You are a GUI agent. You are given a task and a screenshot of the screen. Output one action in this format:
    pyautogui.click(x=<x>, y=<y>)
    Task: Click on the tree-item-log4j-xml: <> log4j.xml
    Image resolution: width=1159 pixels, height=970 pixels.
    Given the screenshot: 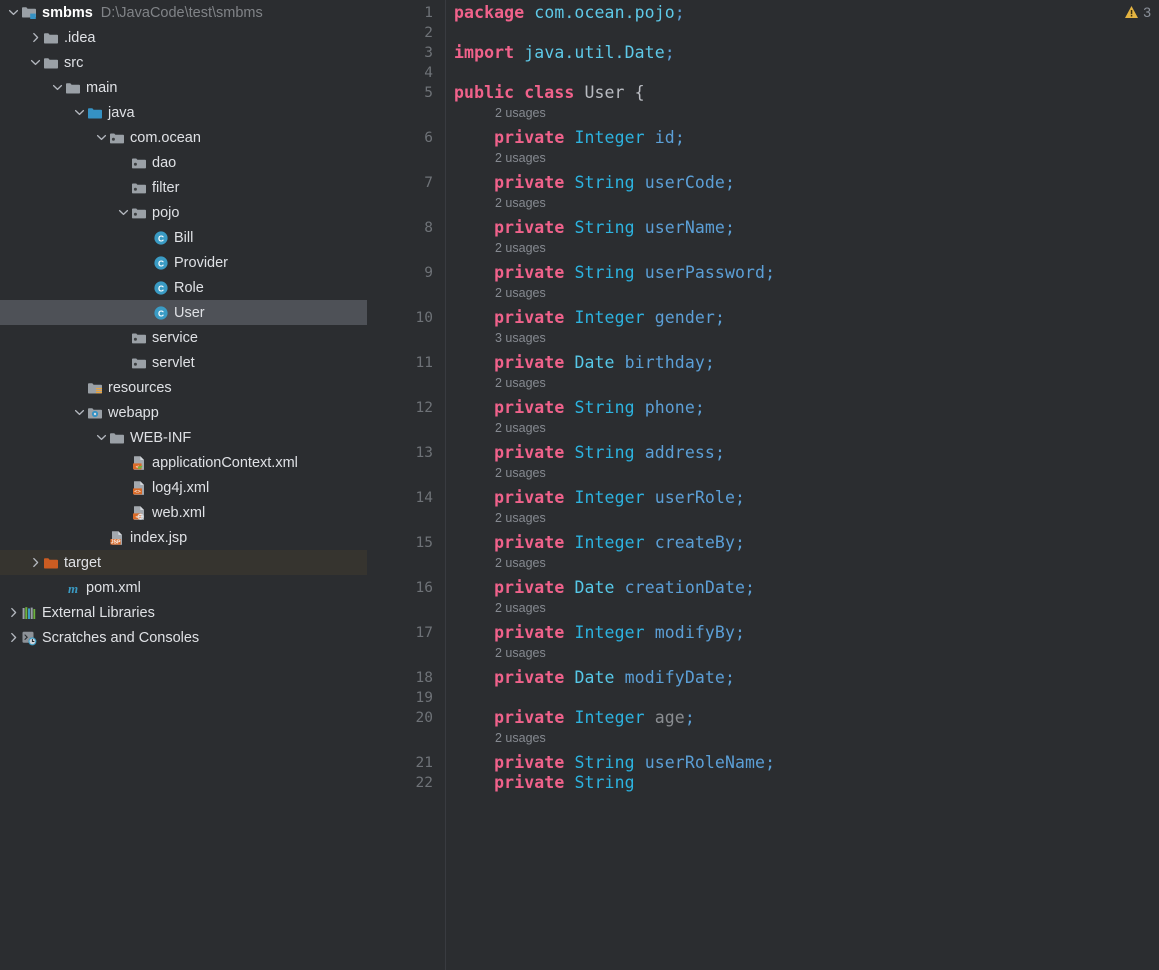 What is the action you would take?
    pyautogui.click(x=183, y=487)
    